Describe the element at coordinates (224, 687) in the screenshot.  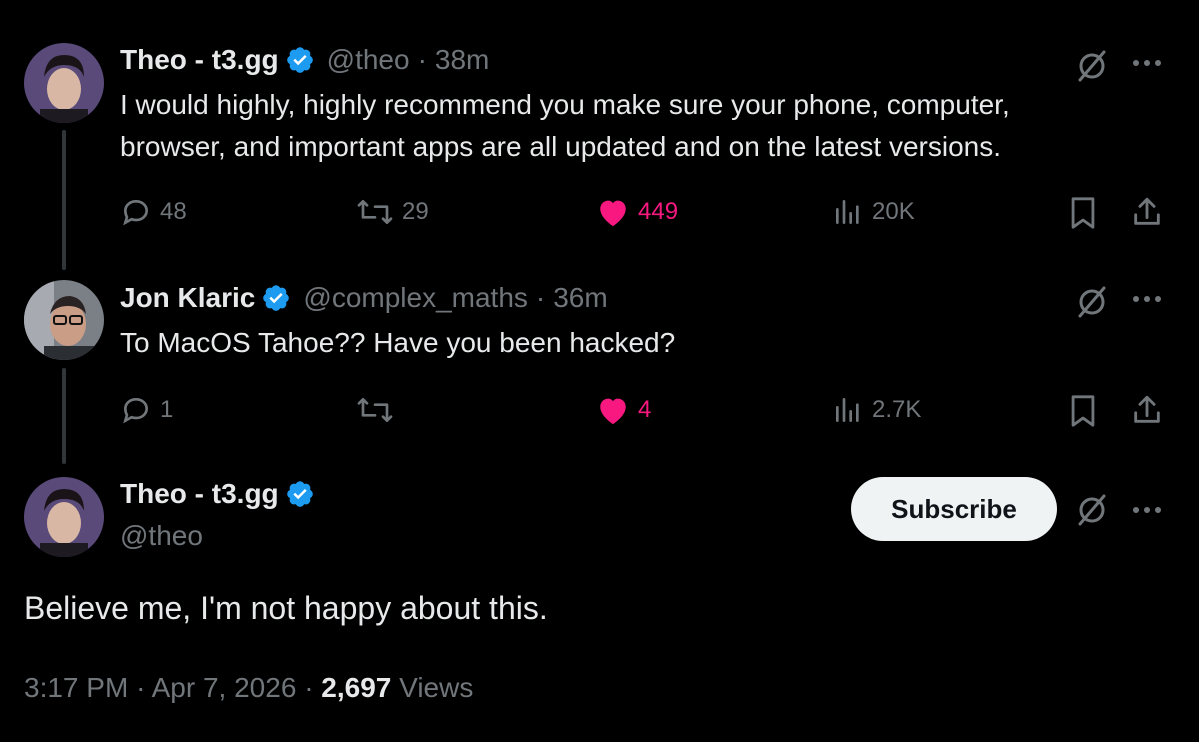
I see `post-date: Apr 7, 2026` at that location.